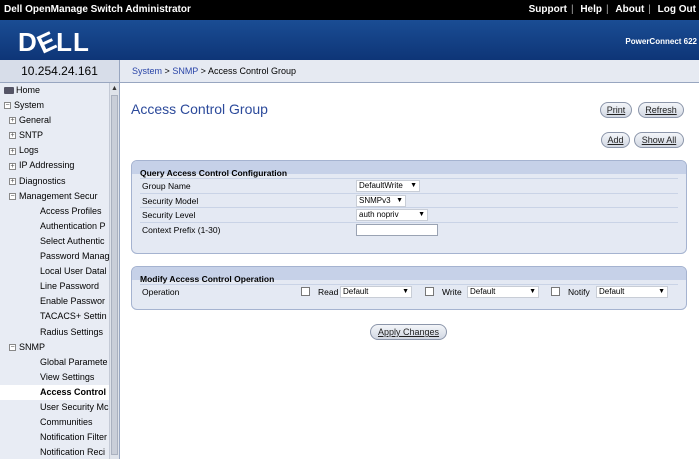  Describe the element at coordinates (579, 292) in the screenshot. I see `notify-label: Notify` at that location.